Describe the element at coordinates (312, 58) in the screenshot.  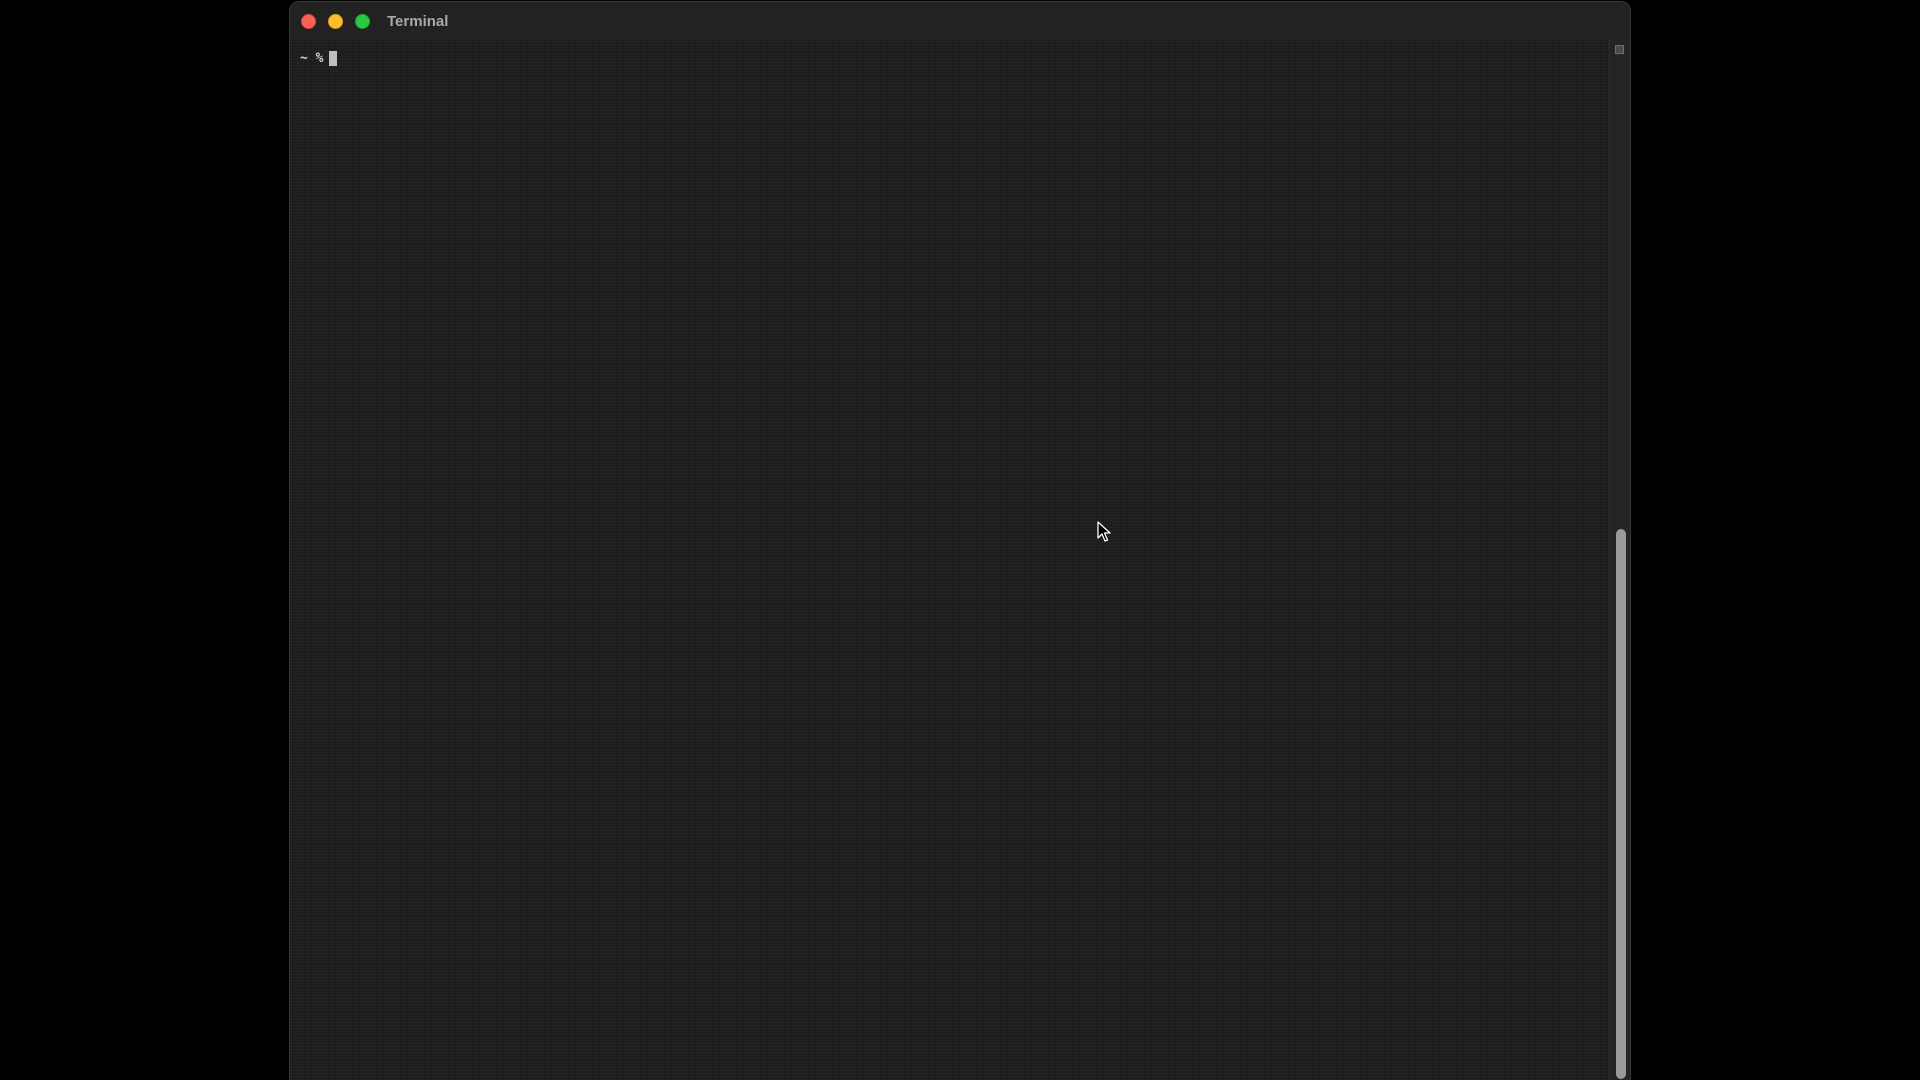
I see `prompt-text: ~ %` at that location.